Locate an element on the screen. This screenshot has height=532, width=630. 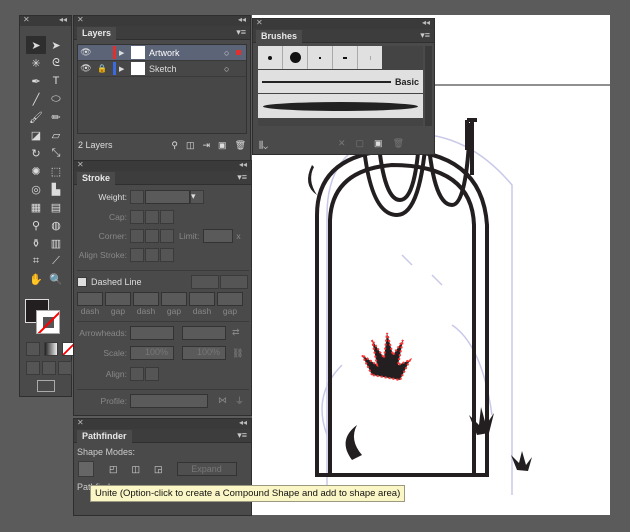
flip-across-icon: ⏚ is located at coordinates (239, 400).